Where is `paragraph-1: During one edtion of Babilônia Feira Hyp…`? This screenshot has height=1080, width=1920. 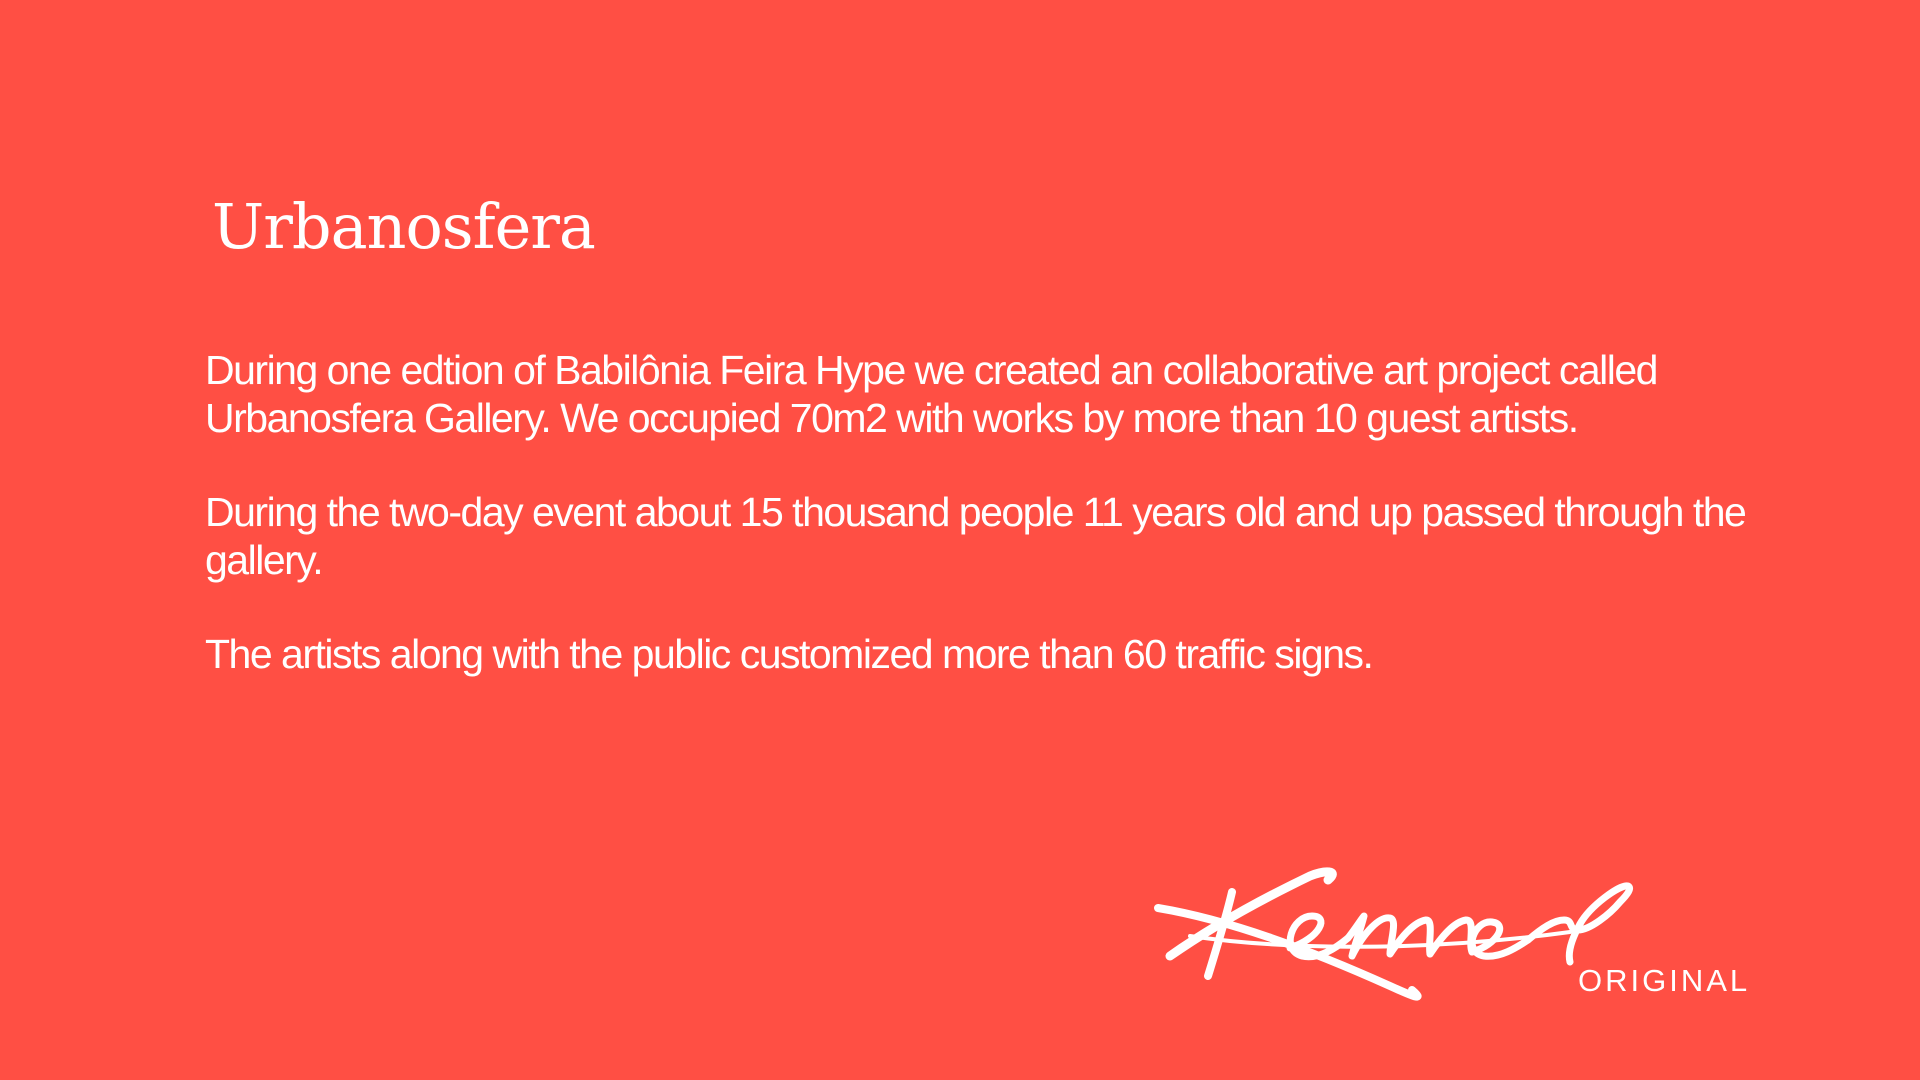
paragraph-1: During one edtion of Babilônia Feira Hyp… is located at coordinates (931, 394).